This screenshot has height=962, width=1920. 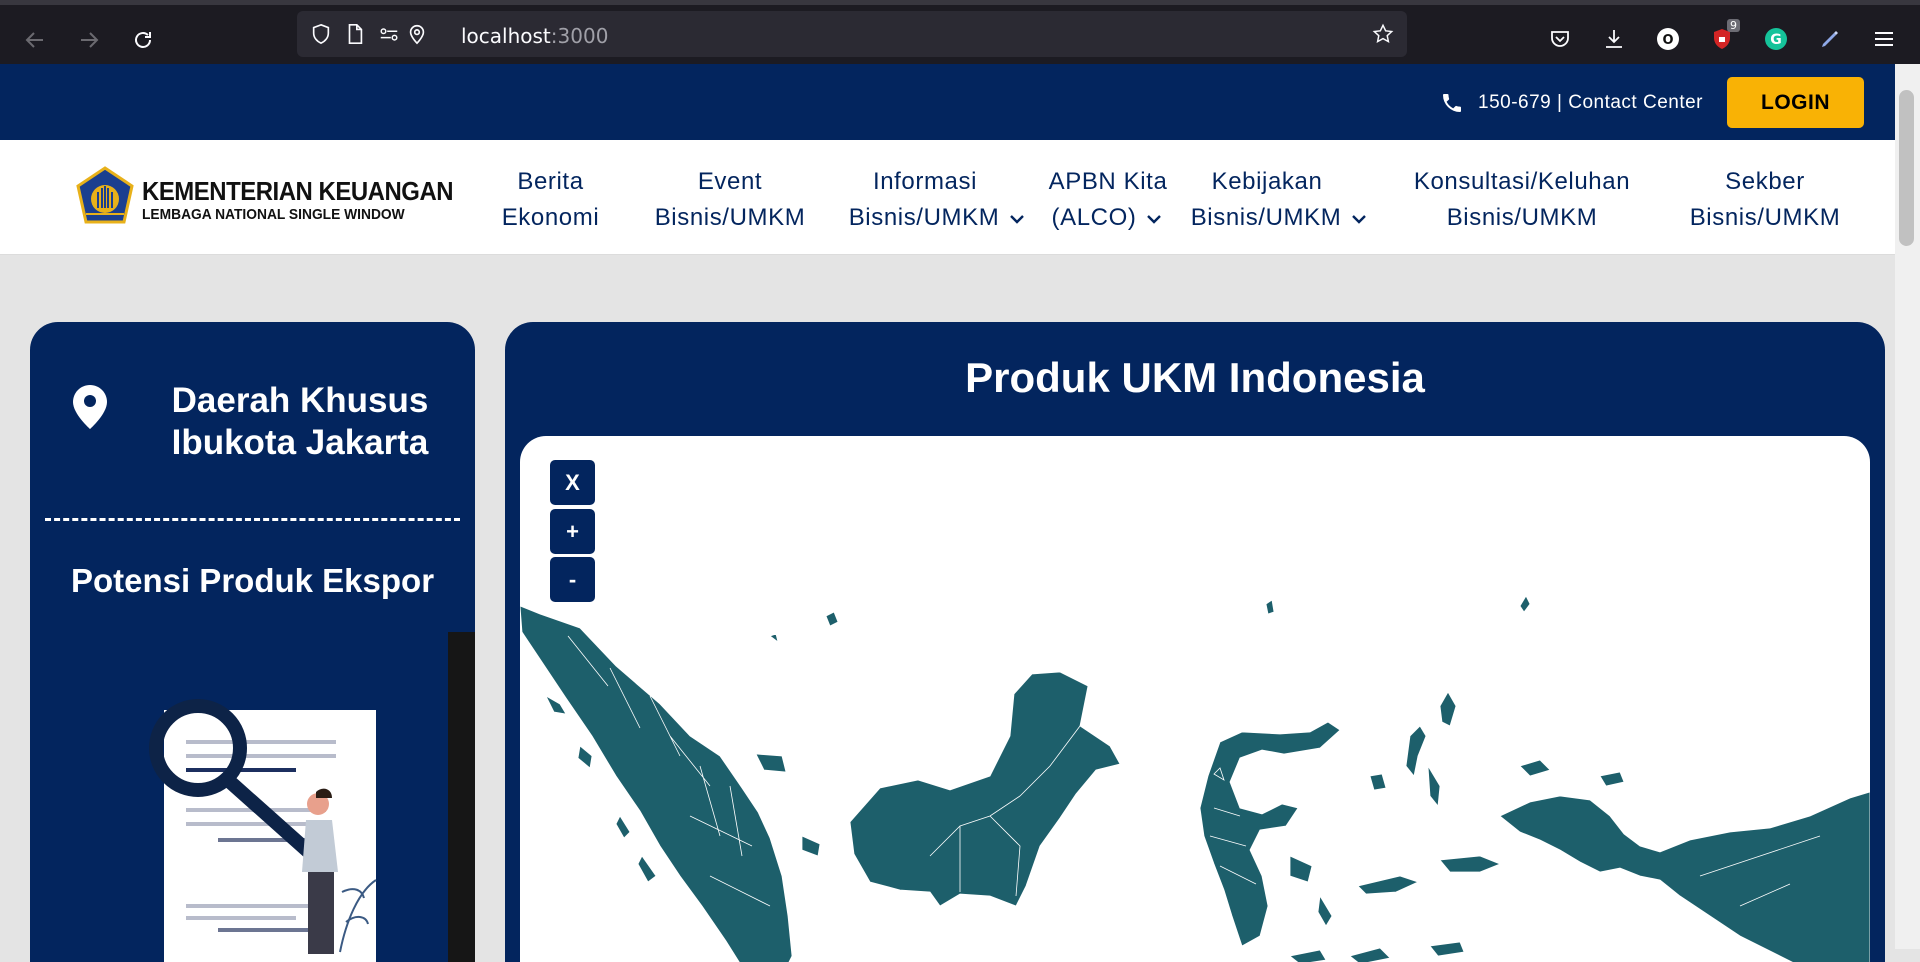 What do you see at coordinates (1614, 39) in the screenshot?
I see `downloads-icon` at bounding box center [1614, 39].